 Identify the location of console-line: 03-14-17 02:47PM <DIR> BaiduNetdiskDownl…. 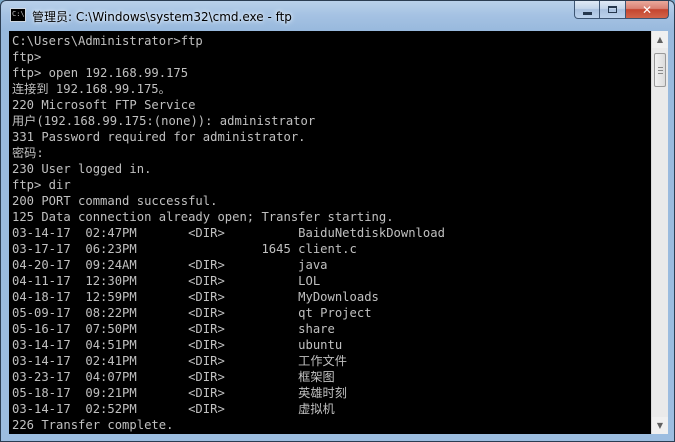
(228, 233).